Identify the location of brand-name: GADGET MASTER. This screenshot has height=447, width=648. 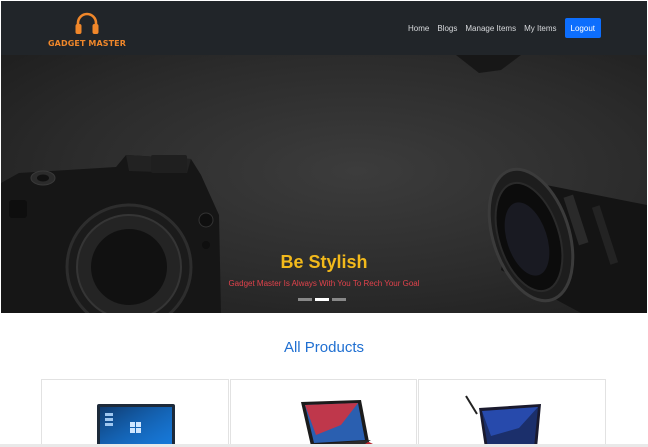
(87, 43).